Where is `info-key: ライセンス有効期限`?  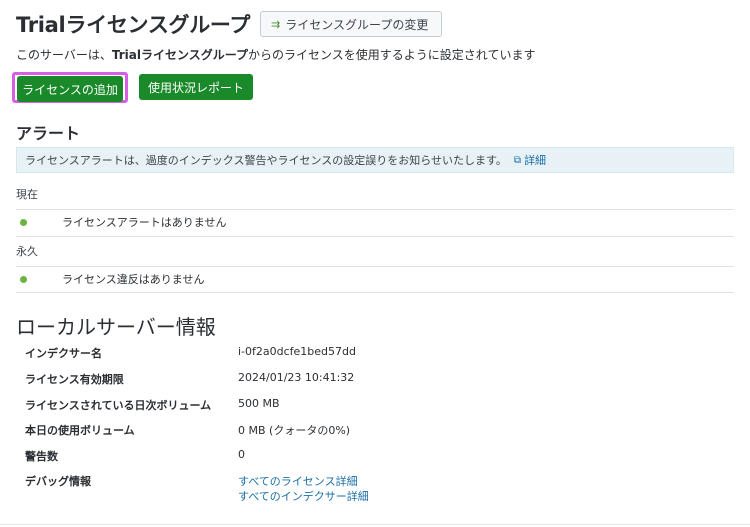 info-key: ライセンス有効期限 is located at coordinates (74, 379).